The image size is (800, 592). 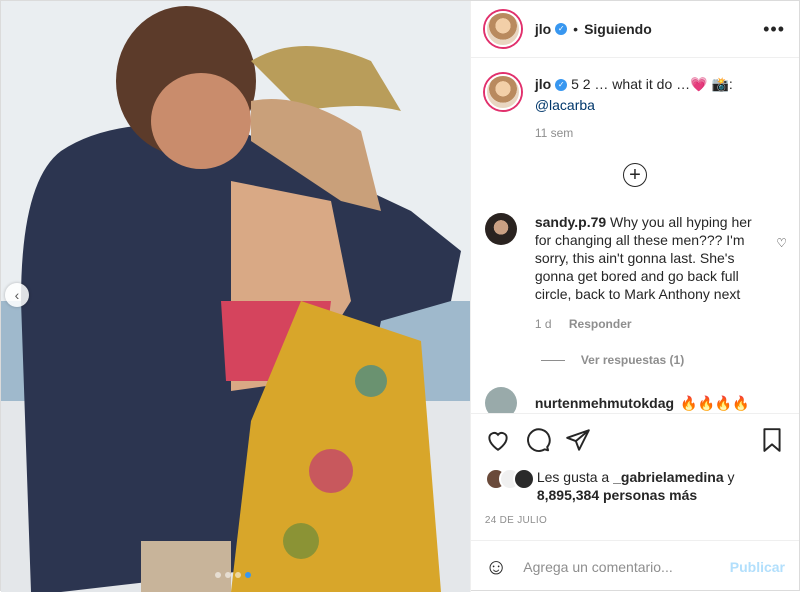 I want to click on caption-text: jlo ✓ 5 2 … what it do …💗 📸: @lacarba, so click(x=634, y=95).